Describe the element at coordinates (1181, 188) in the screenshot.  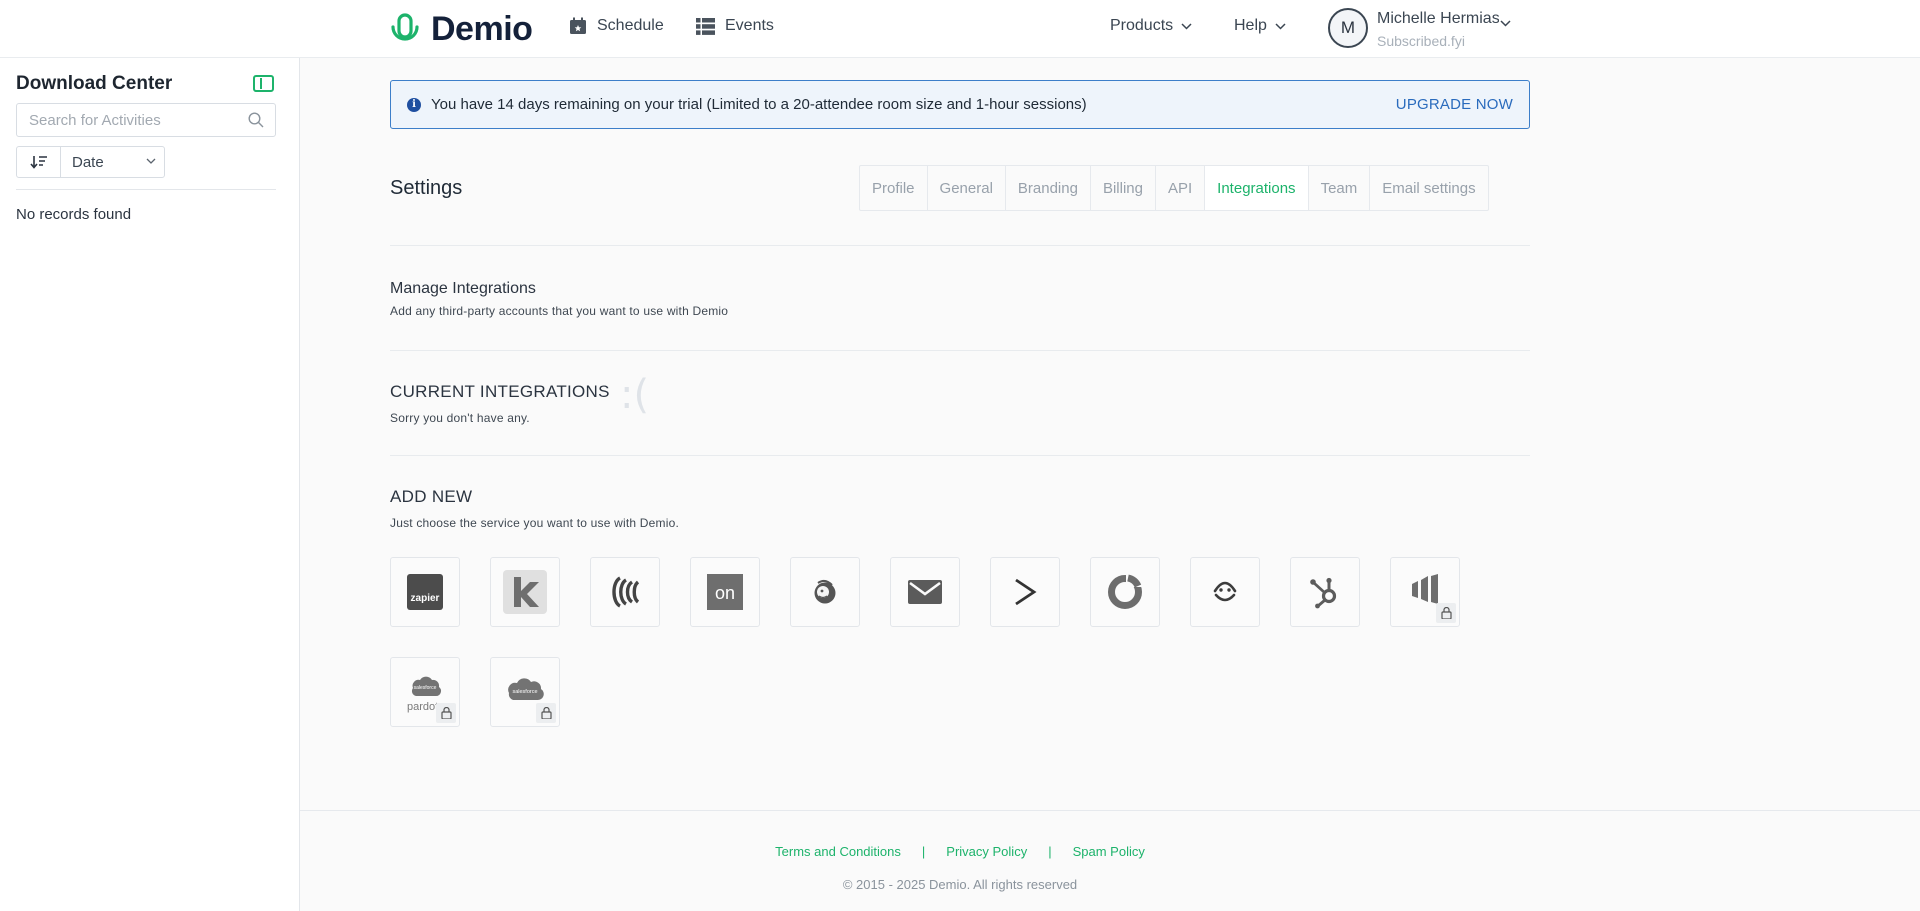
I see `tab-api: API` at that location.